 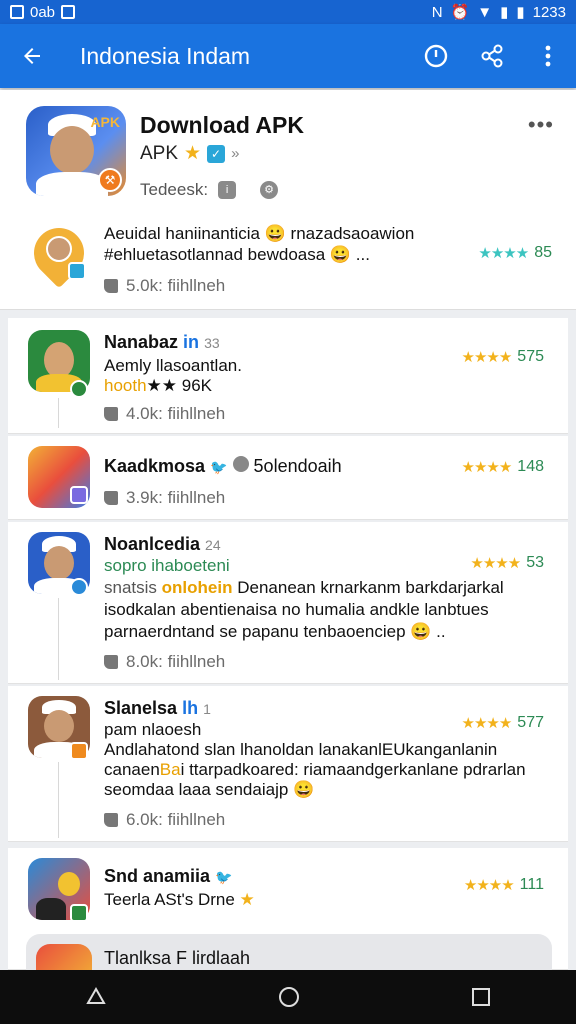 I want to click on status-left-text: 0ab, so click(x=43, y=12).